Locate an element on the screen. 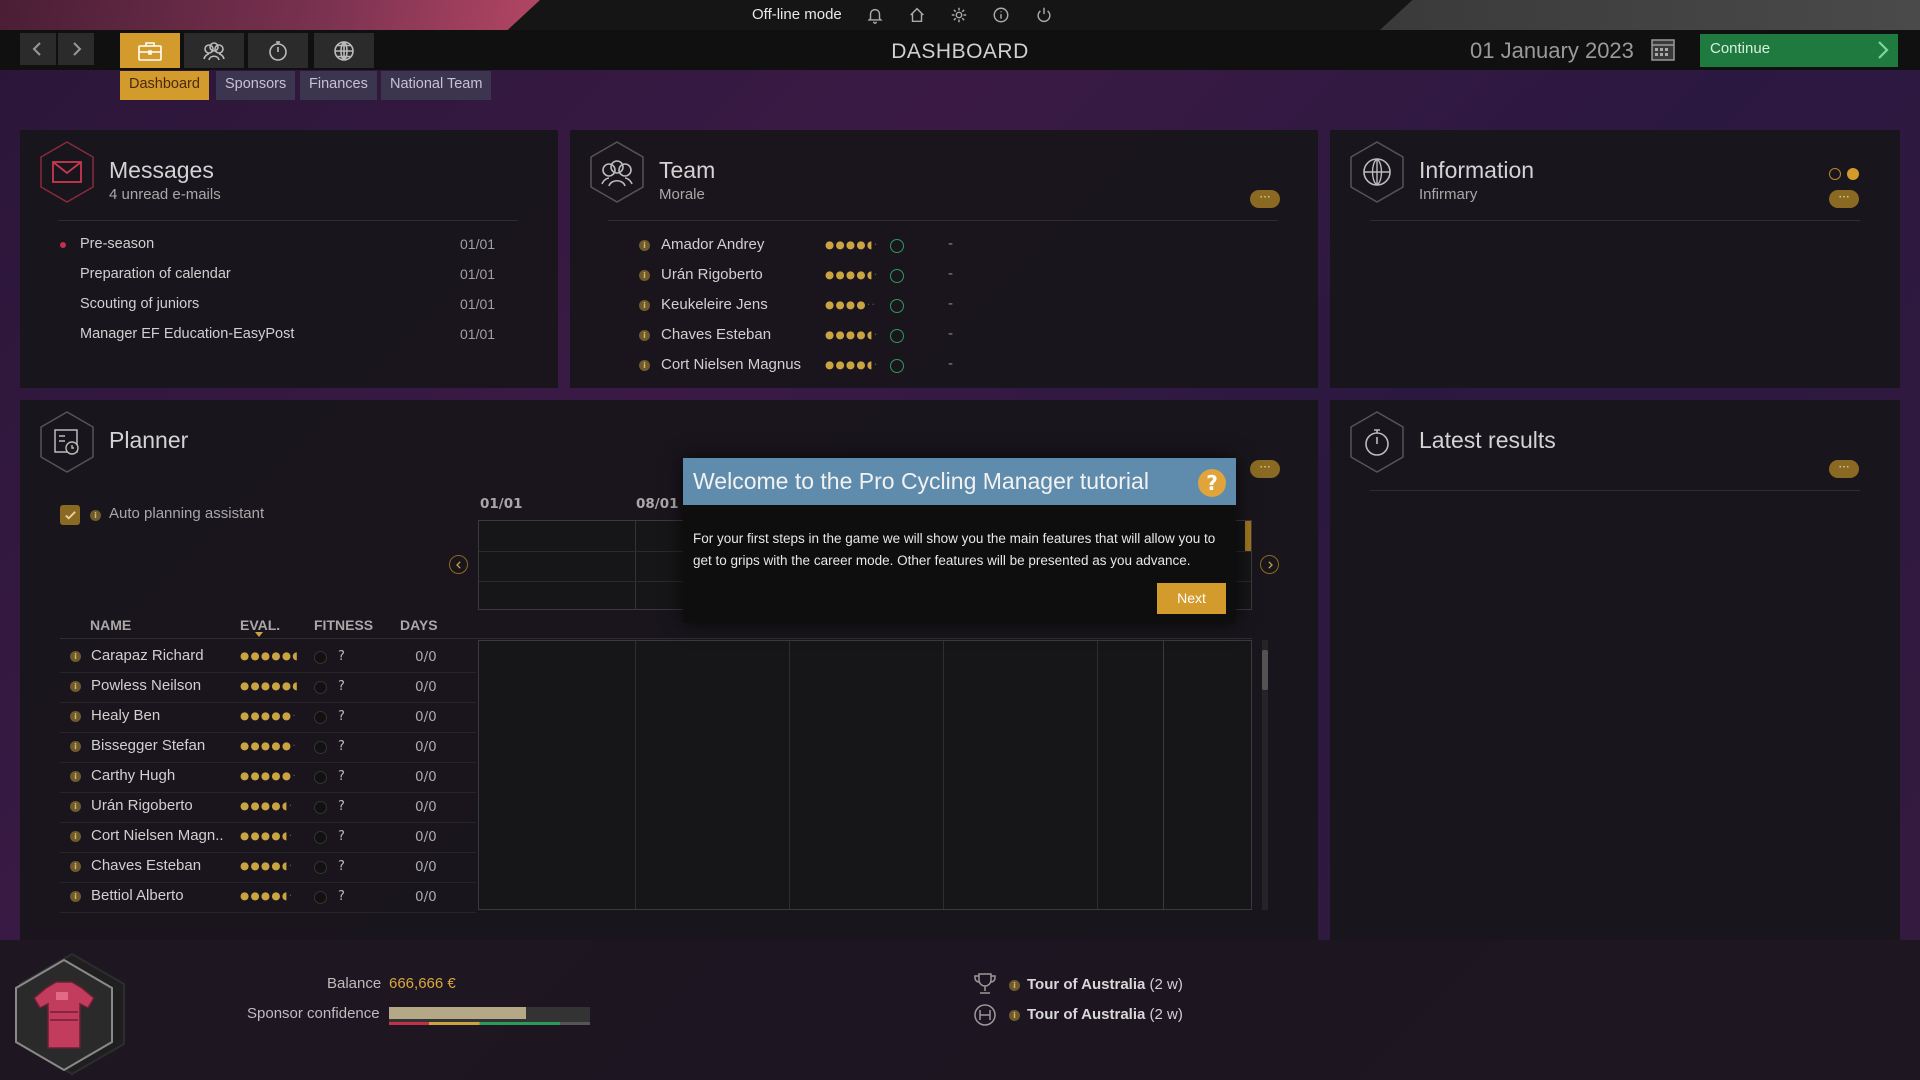  table-row: i Urán Rigoberto ●●●●◖· ? 0/0 is located at coordinates (268, 808).